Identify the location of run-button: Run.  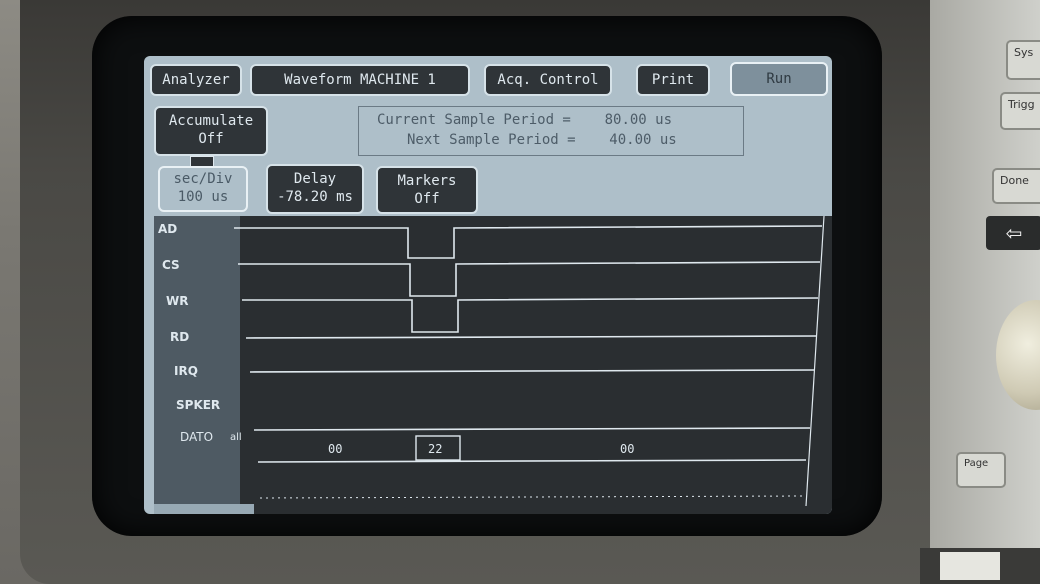
(779, 79).